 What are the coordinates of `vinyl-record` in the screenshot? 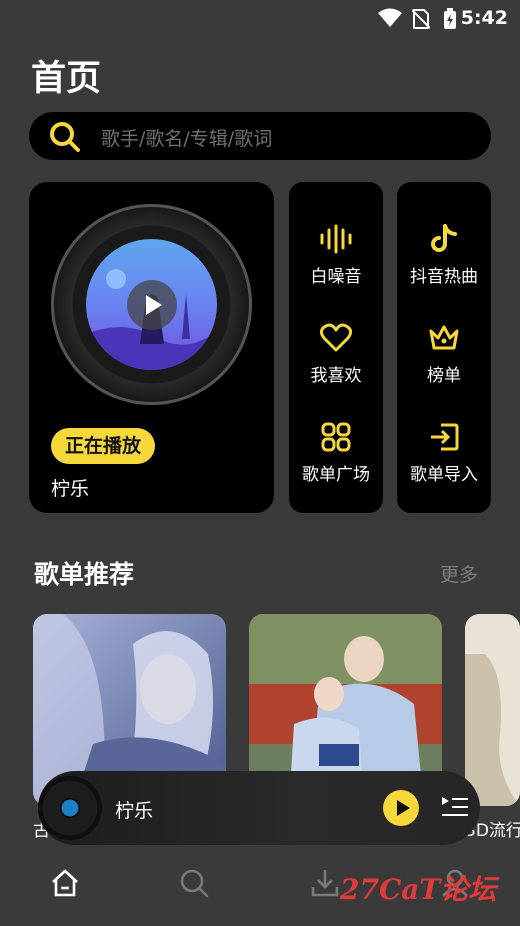 It's located at (151, 304).